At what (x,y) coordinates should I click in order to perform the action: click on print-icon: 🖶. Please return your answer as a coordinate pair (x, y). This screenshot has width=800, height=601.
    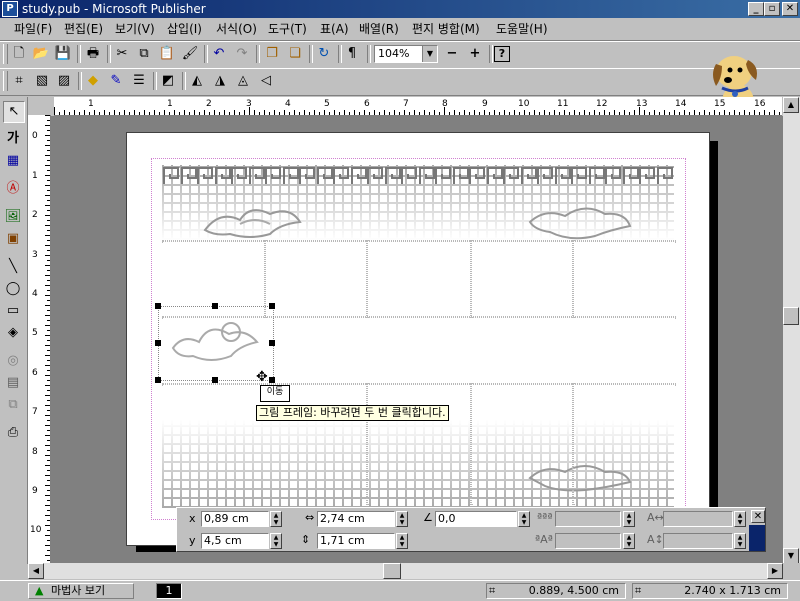
    Looking at the image, I should click on (93, 54).